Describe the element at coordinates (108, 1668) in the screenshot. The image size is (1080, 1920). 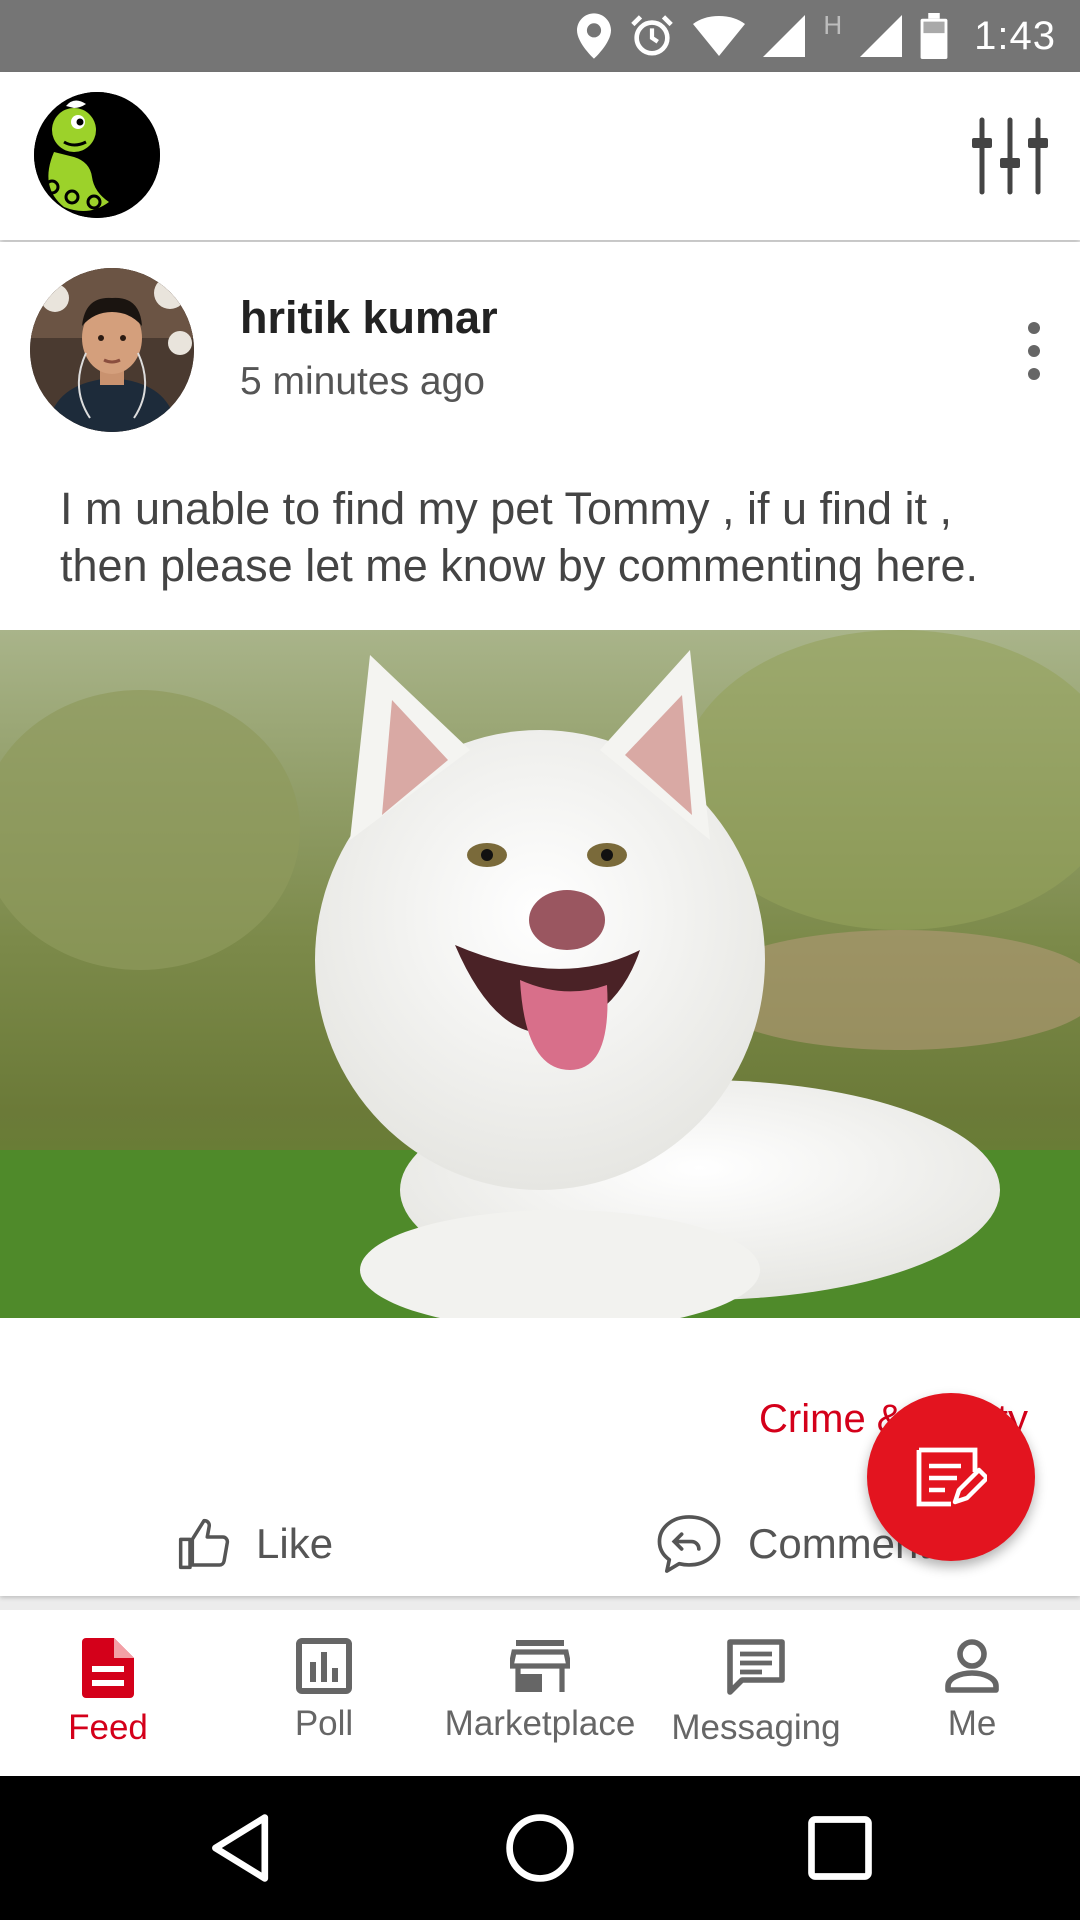
I see `document-icon` at that location.